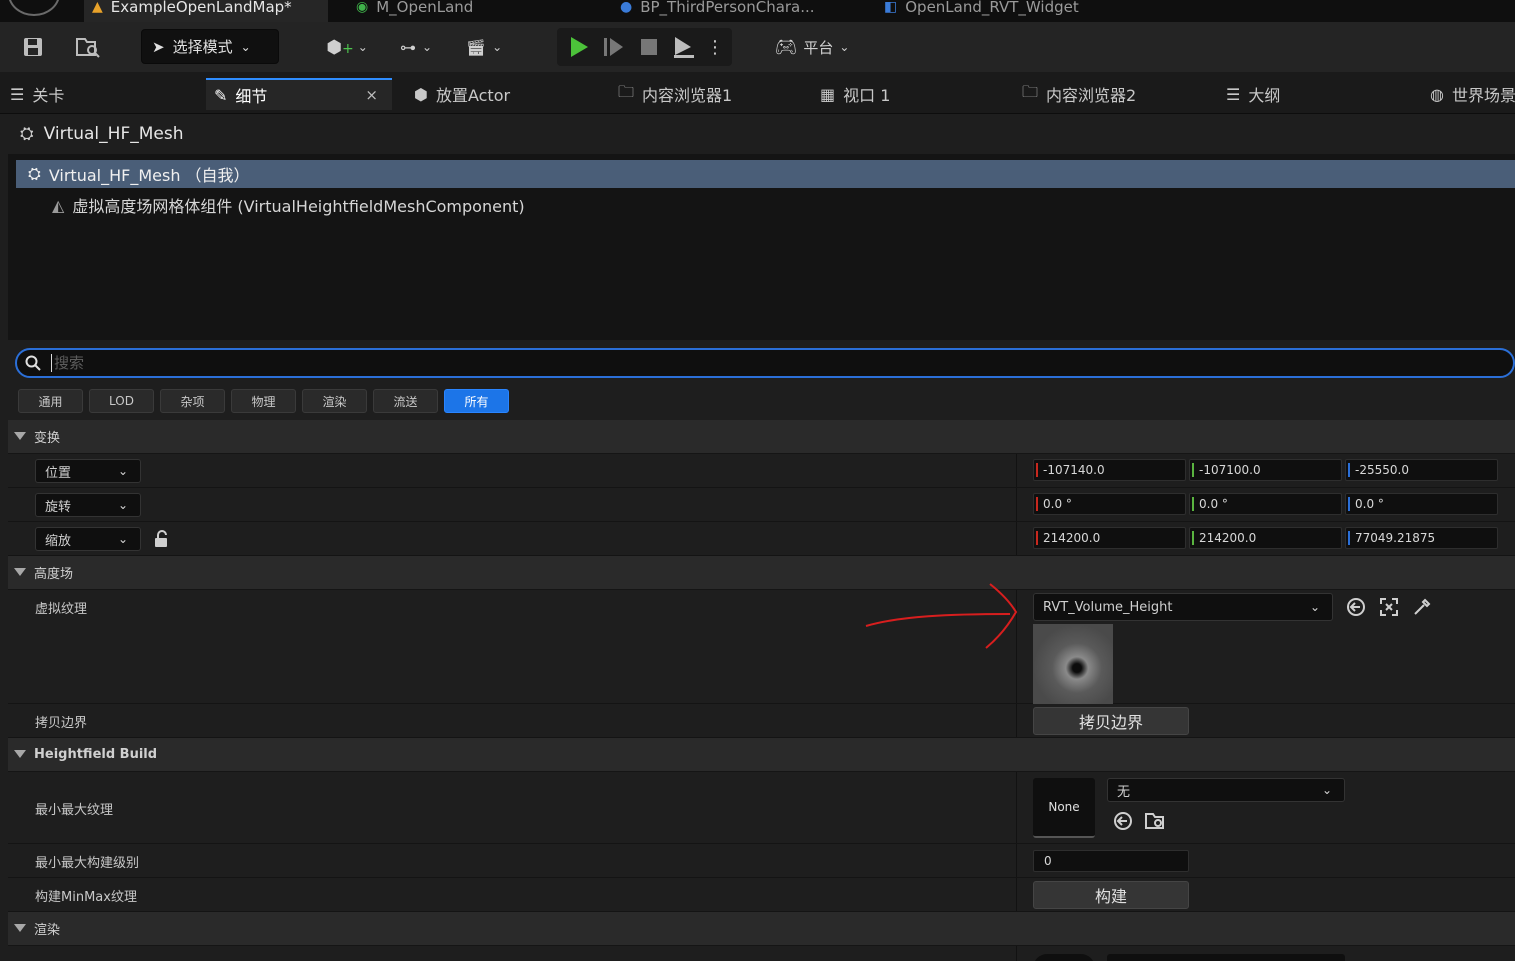 This screenshot has width=1515, height=961. What do you see at coordinates (88, 505) in the screenshot?
I see `rotation-mode-dropdown: 旋转 ⌄` at bounding box center [88, 505].